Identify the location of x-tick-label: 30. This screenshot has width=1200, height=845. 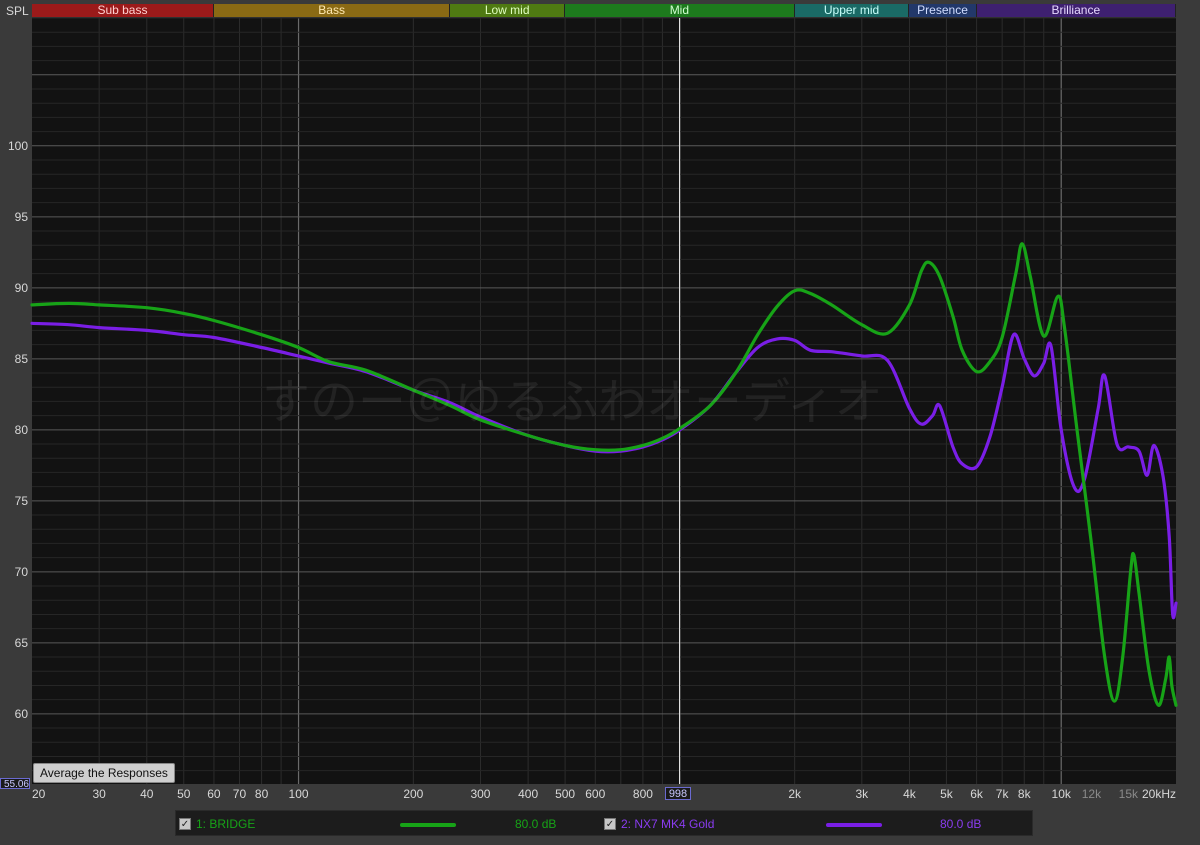
(99, 794).